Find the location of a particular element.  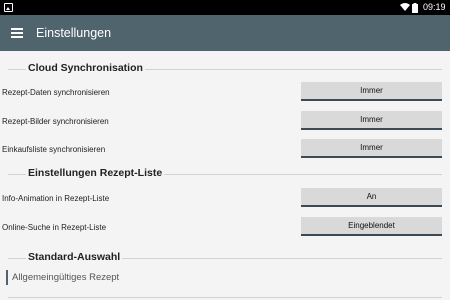

section-title-cloud: Cloud Synchronisation is located at coordinates (85, 68).